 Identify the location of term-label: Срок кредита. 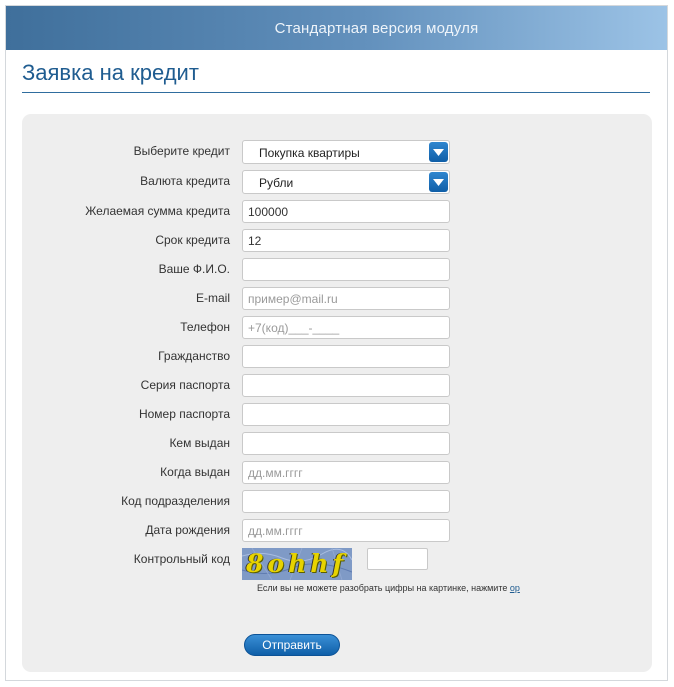
(192, 240).